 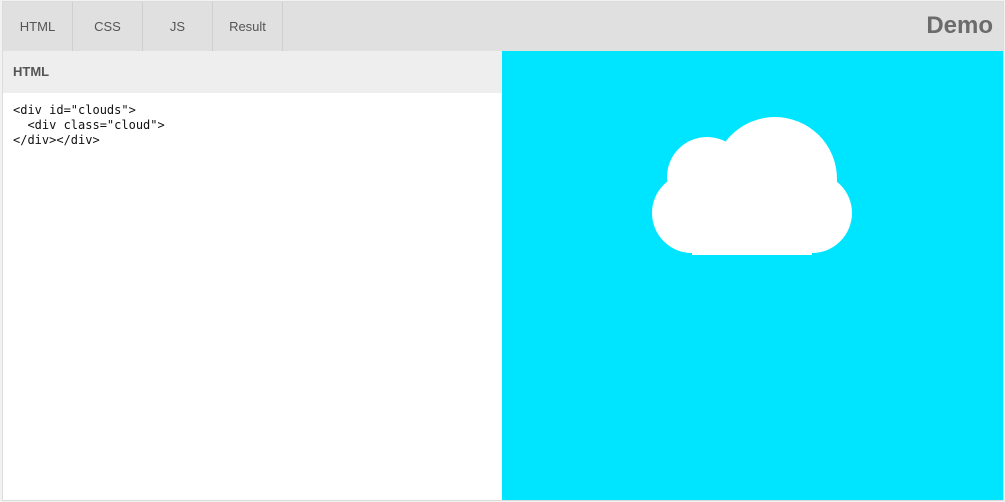 I want to click on cloud-fill, so click(x=752, y=186).